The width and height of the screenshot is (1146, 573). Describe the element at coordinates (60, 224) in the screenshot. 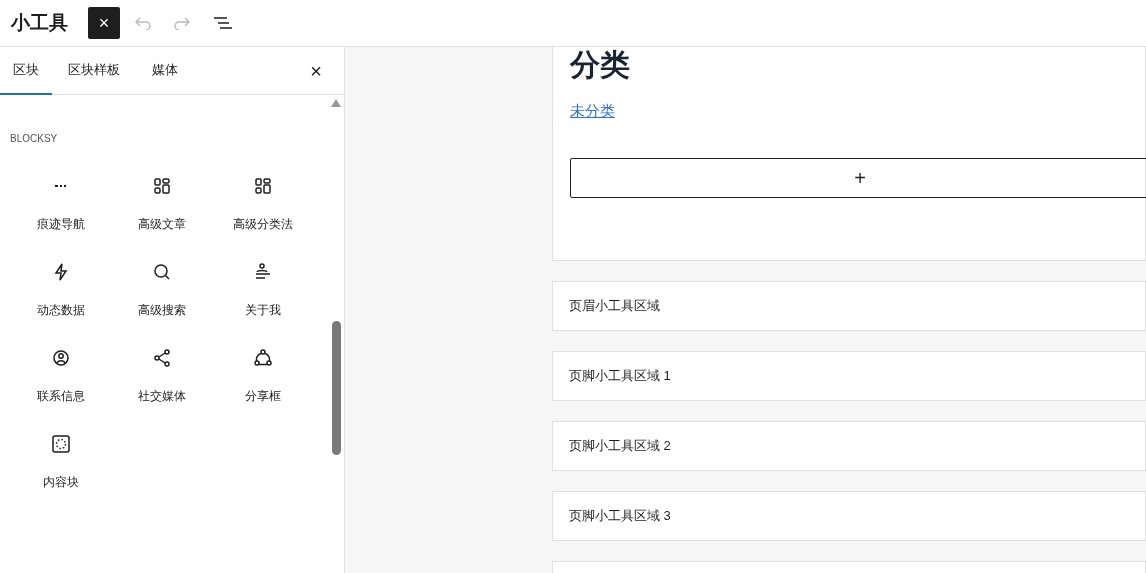

I see `block-item: 痕迹导航` at that location.